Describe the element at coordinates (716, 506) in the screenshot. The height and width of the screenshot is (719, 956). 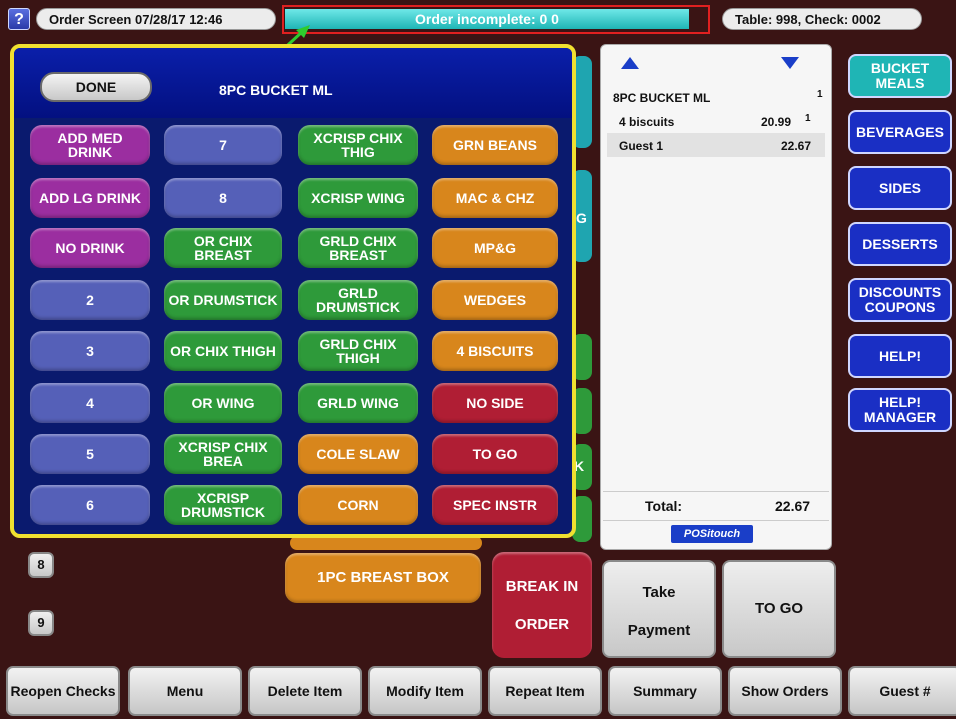
I see `total-row: Total: 22.67` at that location.